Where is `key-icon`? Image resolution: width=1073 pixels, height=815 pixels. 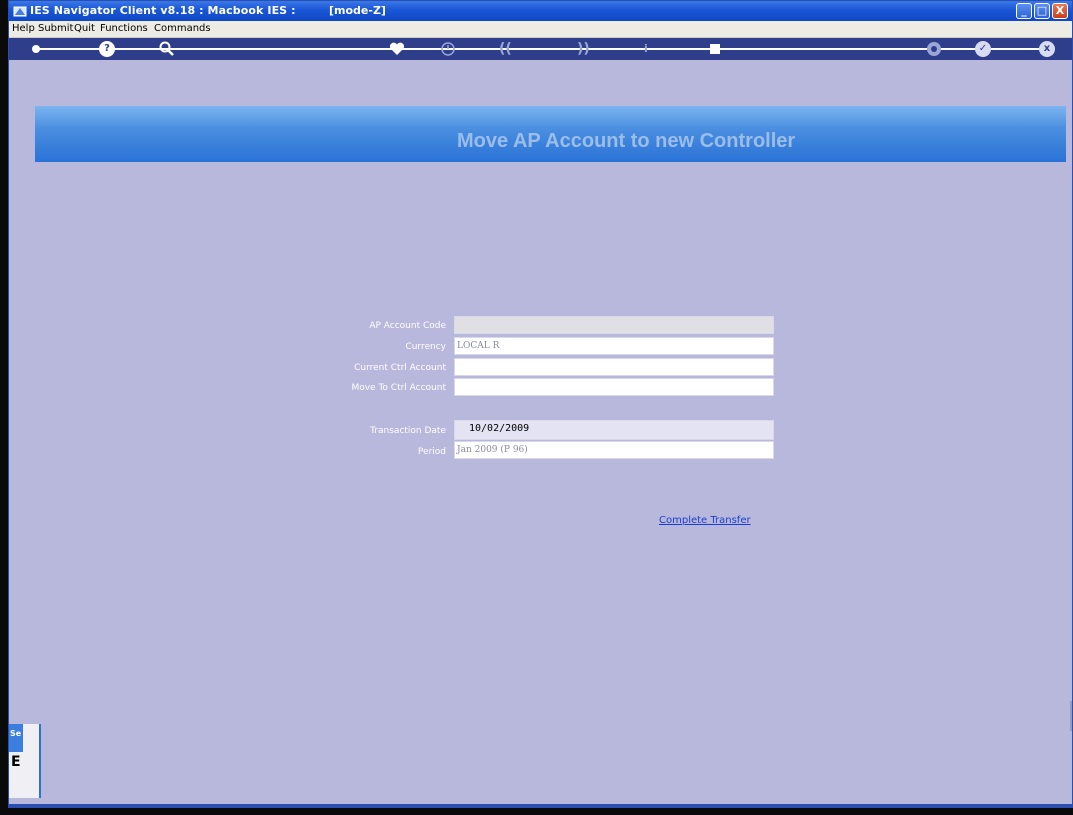
key-icon is located at coordinates (44, 49).